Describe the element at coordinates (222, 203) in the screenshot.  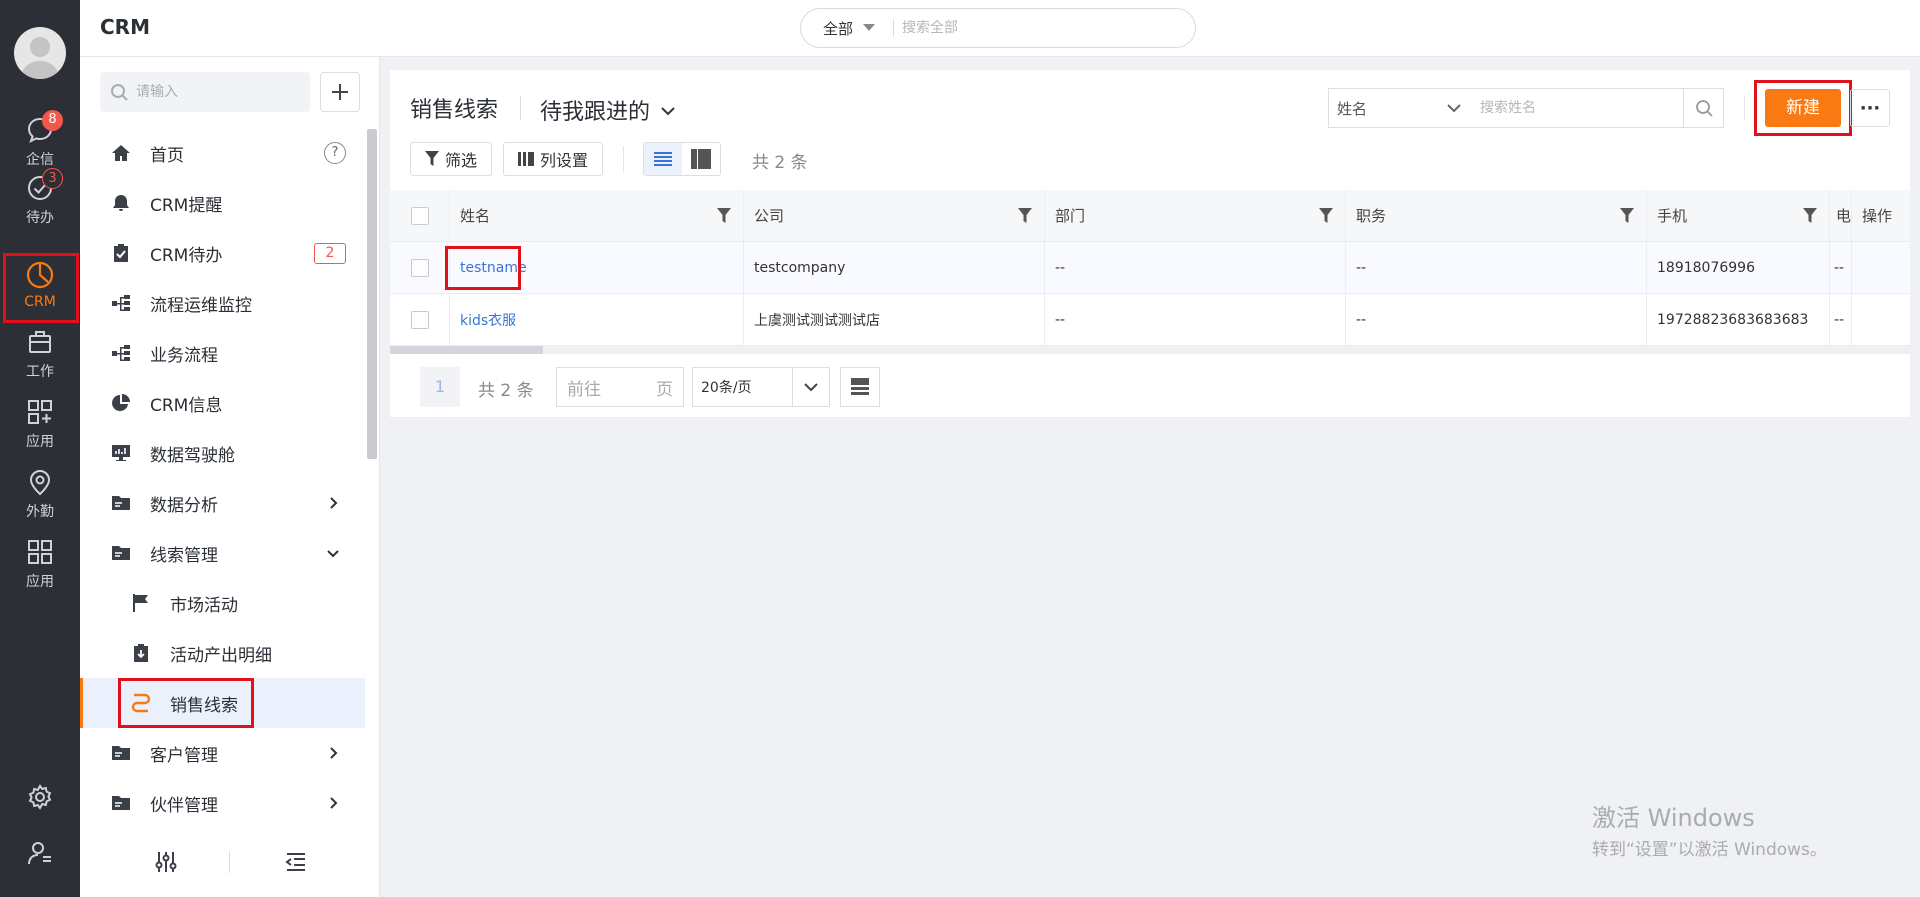
I see `sidebar-item-crm-reminder: CRM提醒` at that location.